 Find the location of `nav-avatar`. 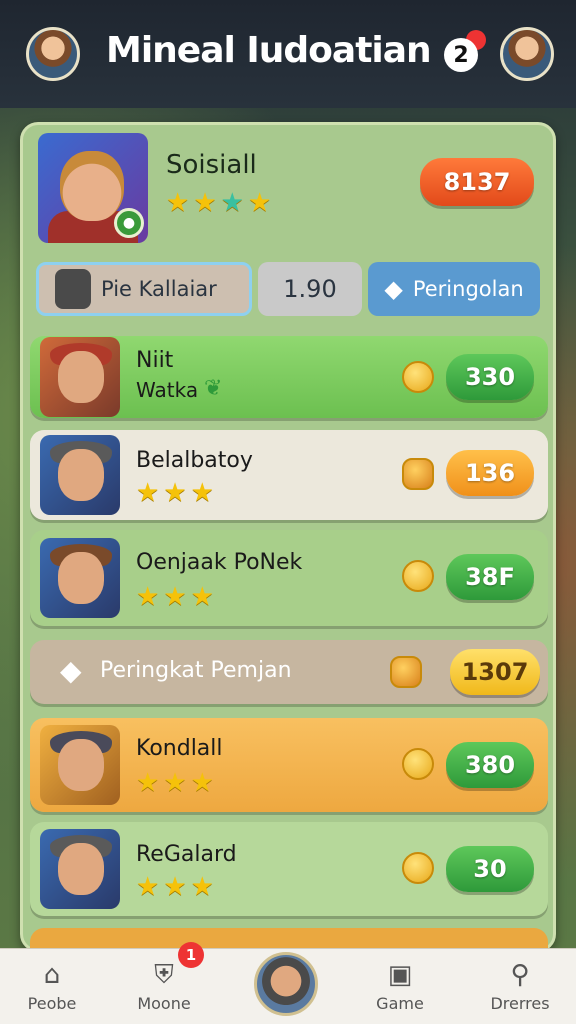

nav-avatar is located at coordinates (286, 984).